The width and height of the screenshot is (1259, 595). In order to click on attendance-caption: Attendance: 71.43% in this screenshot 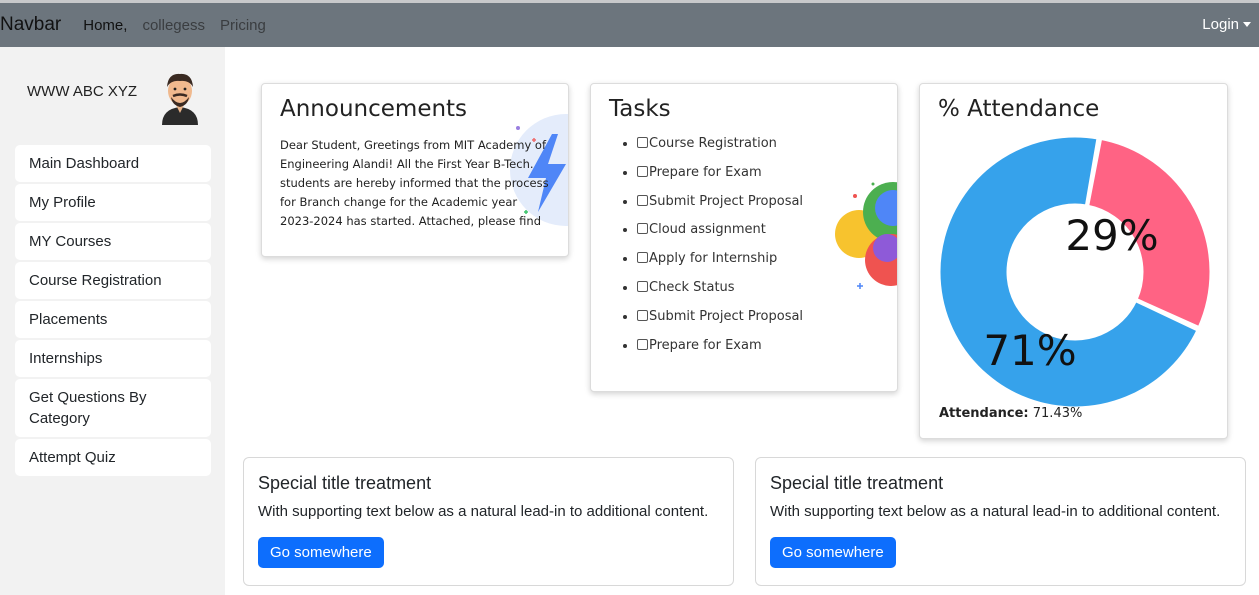, I will do `click(1010, 413)`.